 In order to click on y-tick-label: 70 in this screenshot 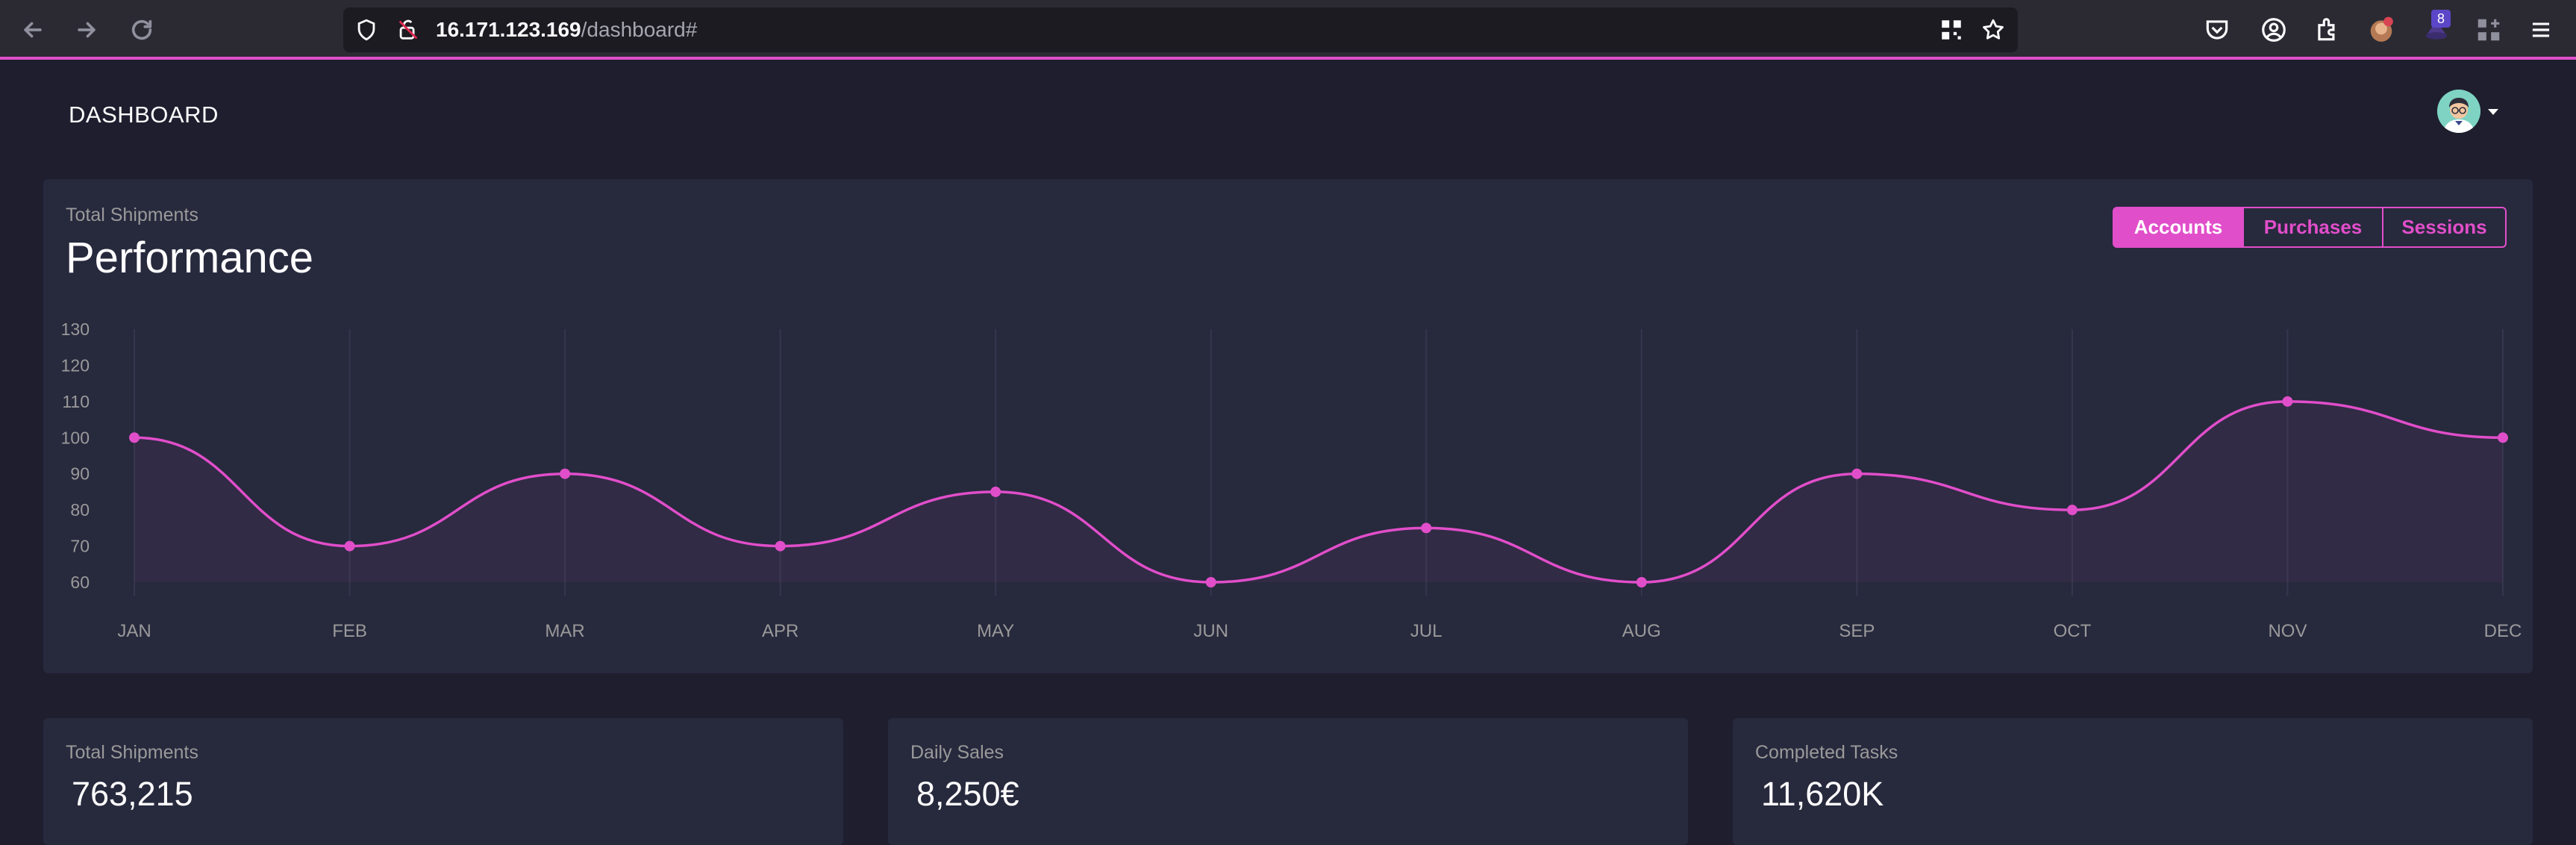, I will do `click(80, 546)`.